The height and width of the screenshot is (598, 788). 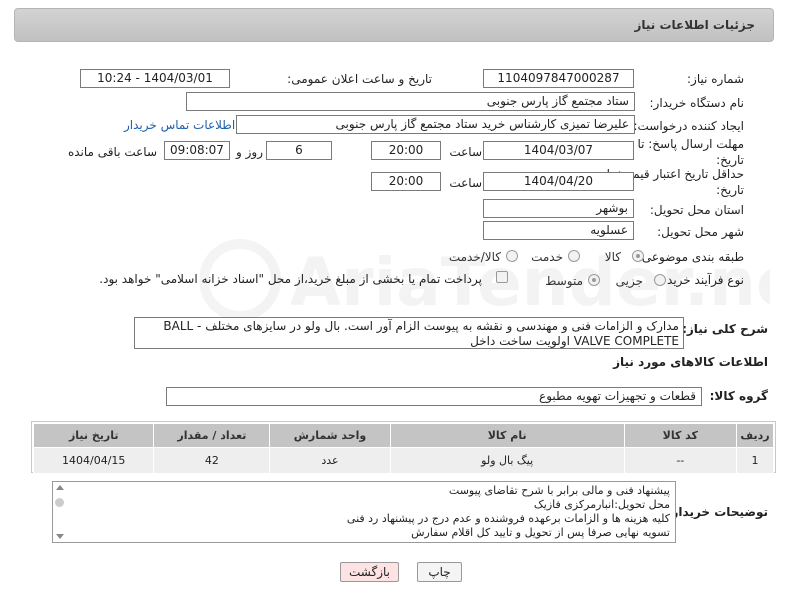 What do you see at coordinates (690, 362) in the screenshot?
I see `goods-info-title: اطلاعات کالاهای مورد نیاز` at bounding box center [690, 362].